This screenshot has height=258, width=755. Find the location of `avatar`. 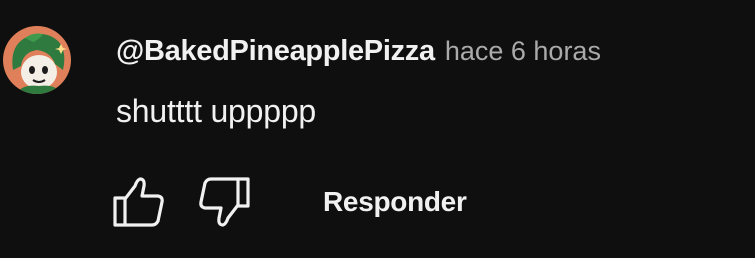

avatar is located at coordinates (37, 60).